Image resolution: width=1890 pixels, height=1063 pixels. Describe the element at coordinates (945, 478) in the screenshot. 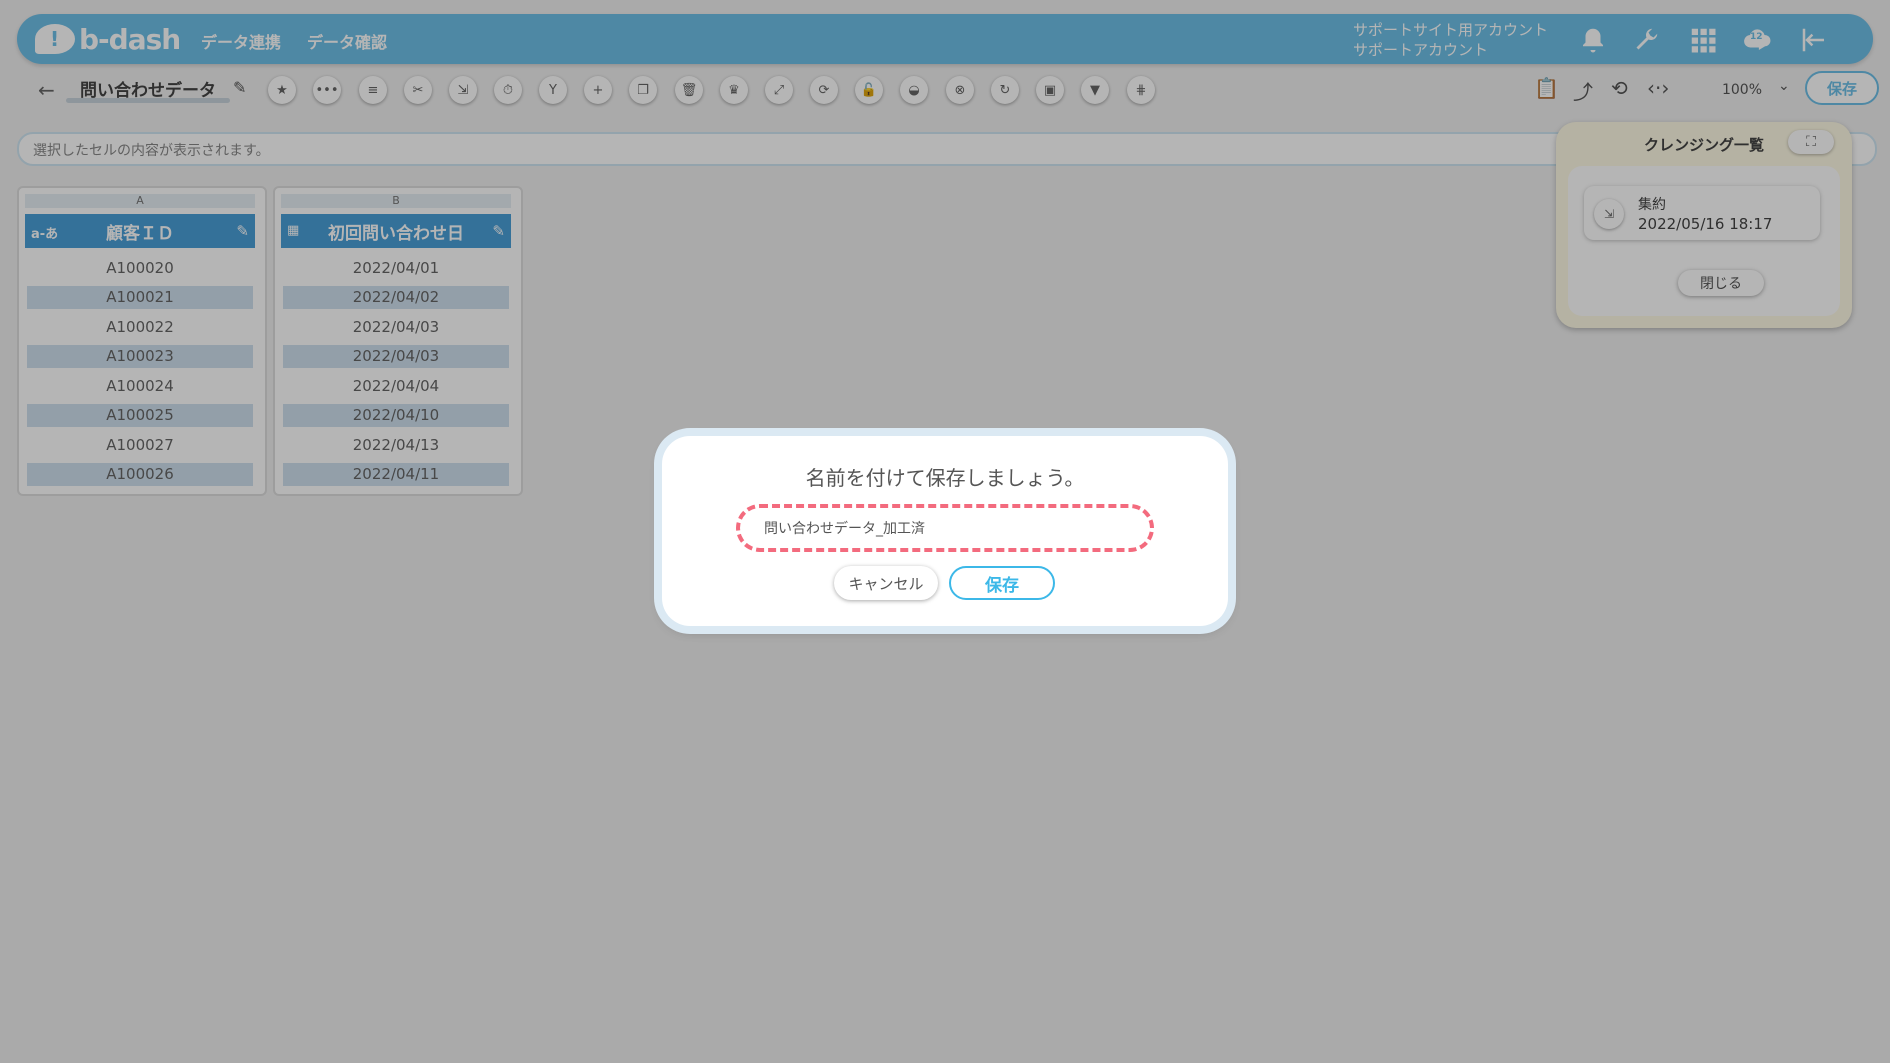

I see `dialog-title: 名前を付けて保存しましょう。` at that location.